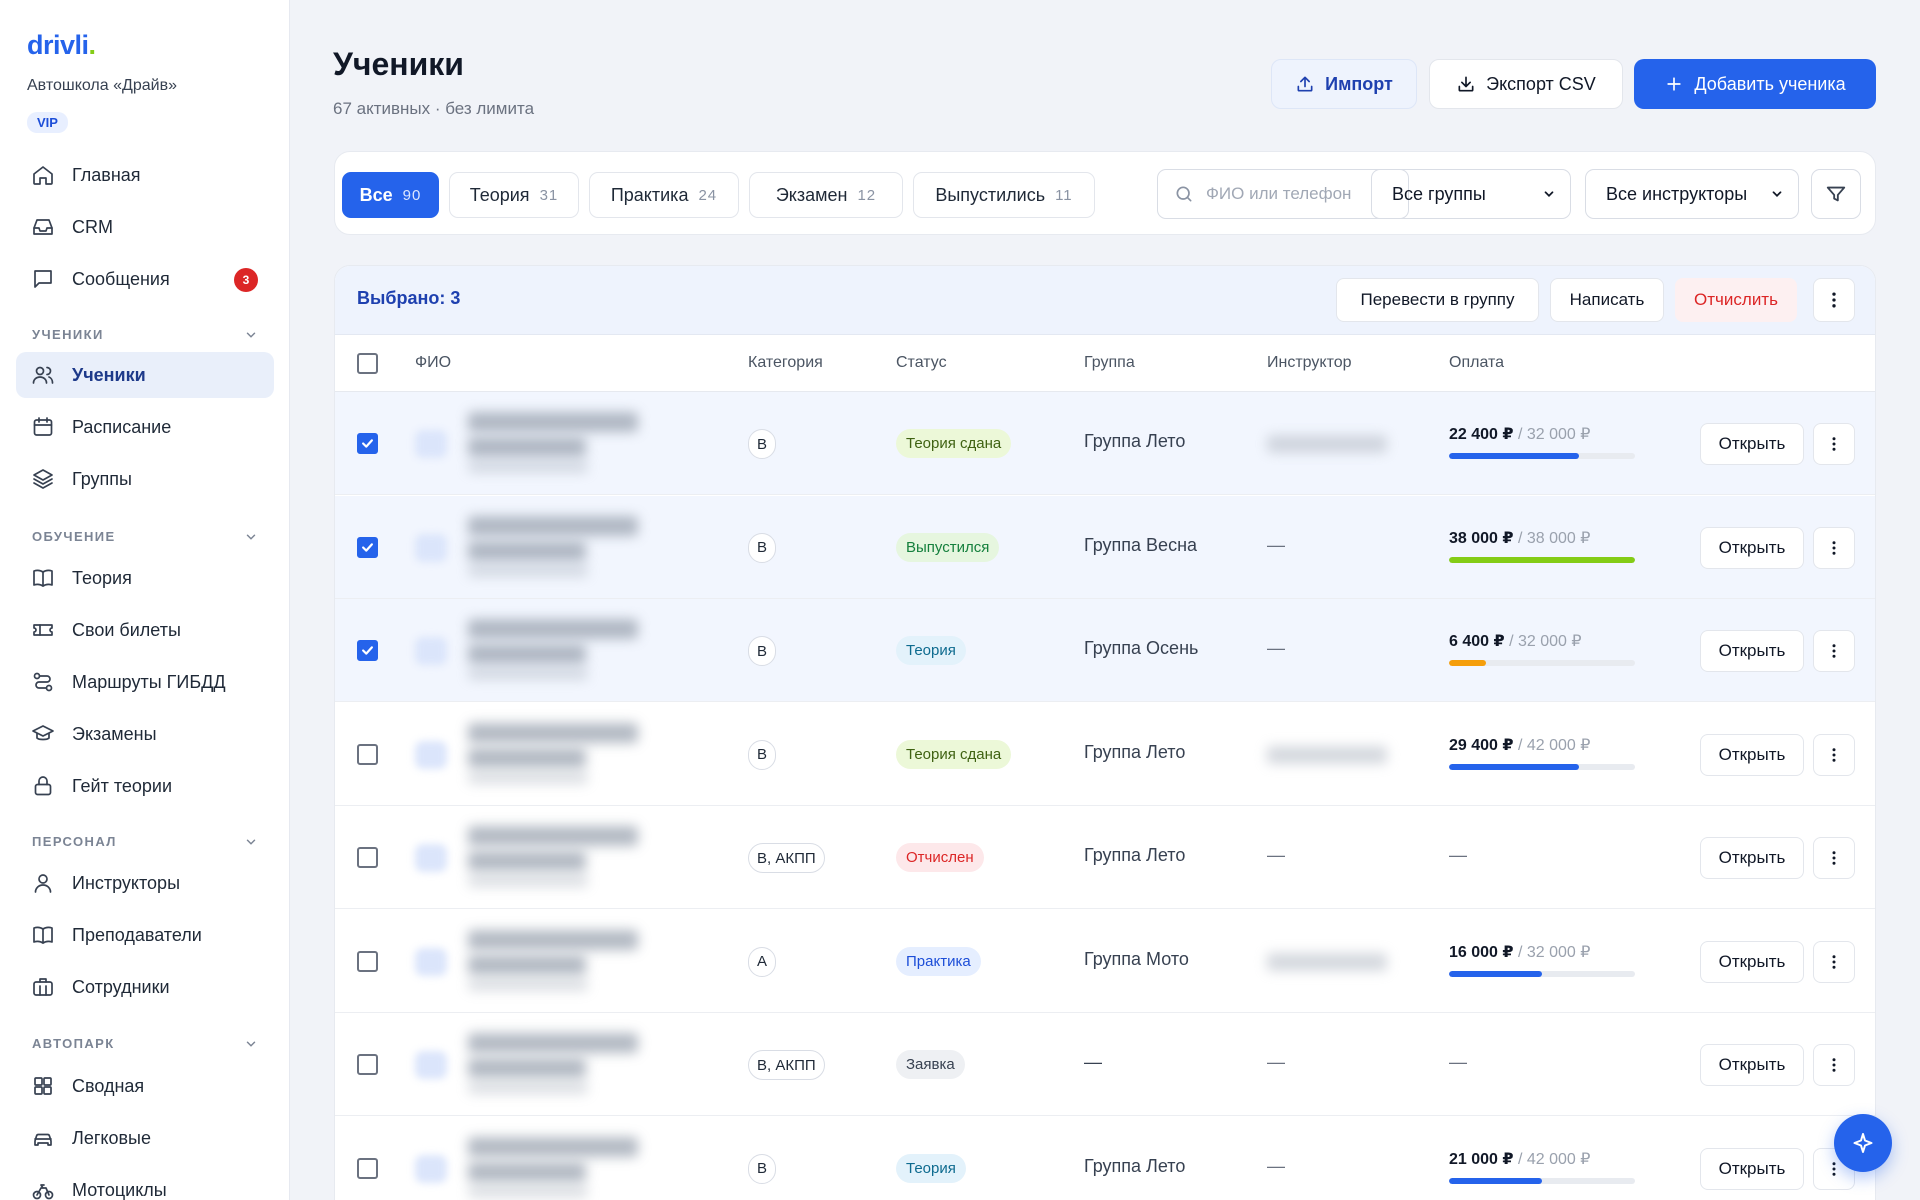 The height and width of the screenshot is (1200, 1920). What do you see at coordinates (145, 935) in the screenshot?
I see `sidebar-item: Преподаватели` at bounding box center [145, 935].